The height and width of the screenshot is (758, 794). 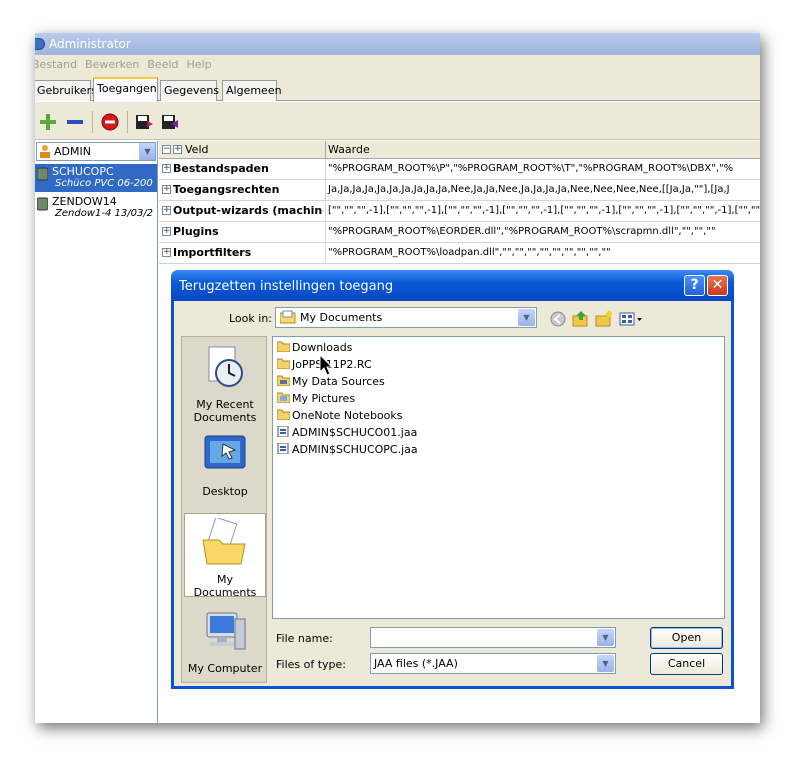 I want to click on dialog-title: Terugzetten instellingen toegang, so click(x=286, y=286).